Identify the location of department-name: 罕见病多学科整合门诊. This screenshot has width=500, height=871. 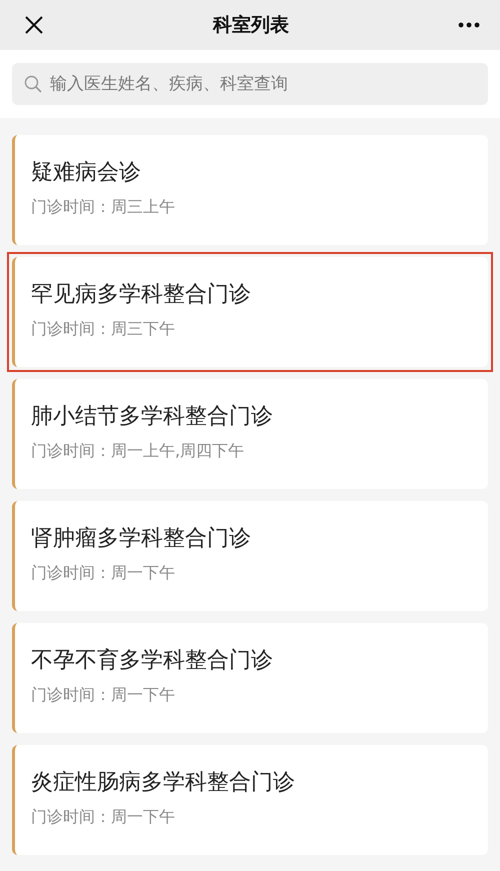
(141, 295).